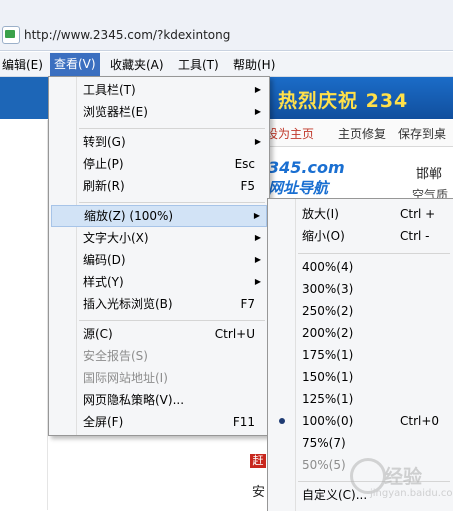 This screenshot has width=453, height=511. Describe the element at coordinates (298, 188) in the screenshot. I see `site-logo-subtext: 网址导航` at that location.